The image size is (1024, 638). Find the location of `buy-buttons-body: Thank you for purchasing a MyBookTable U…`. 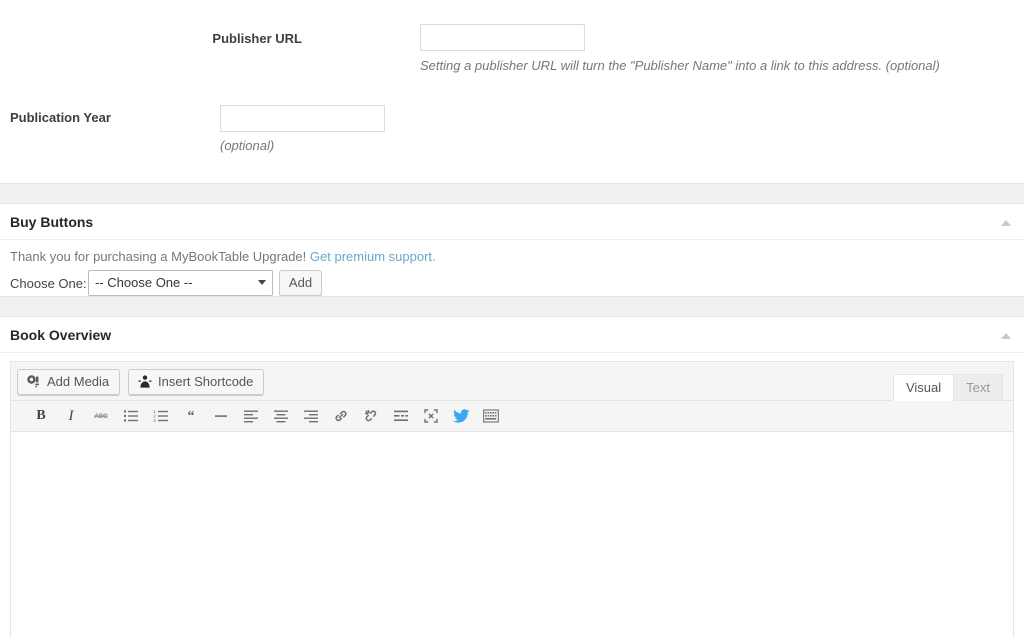

buy-buttons-body: Thank you for purchasing a MyBookTable U… is located at coordinates (512, 268).